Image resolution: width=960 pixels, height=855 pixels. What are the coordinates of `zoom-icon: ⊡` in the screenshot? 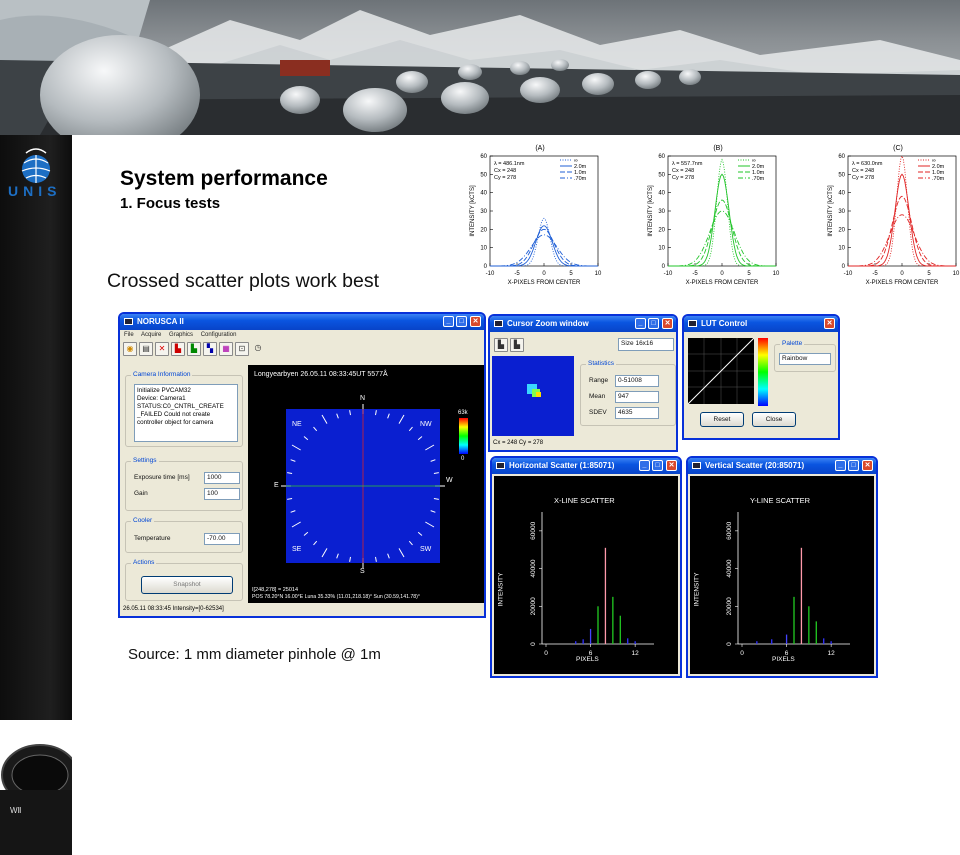 It's located at (242, 349).